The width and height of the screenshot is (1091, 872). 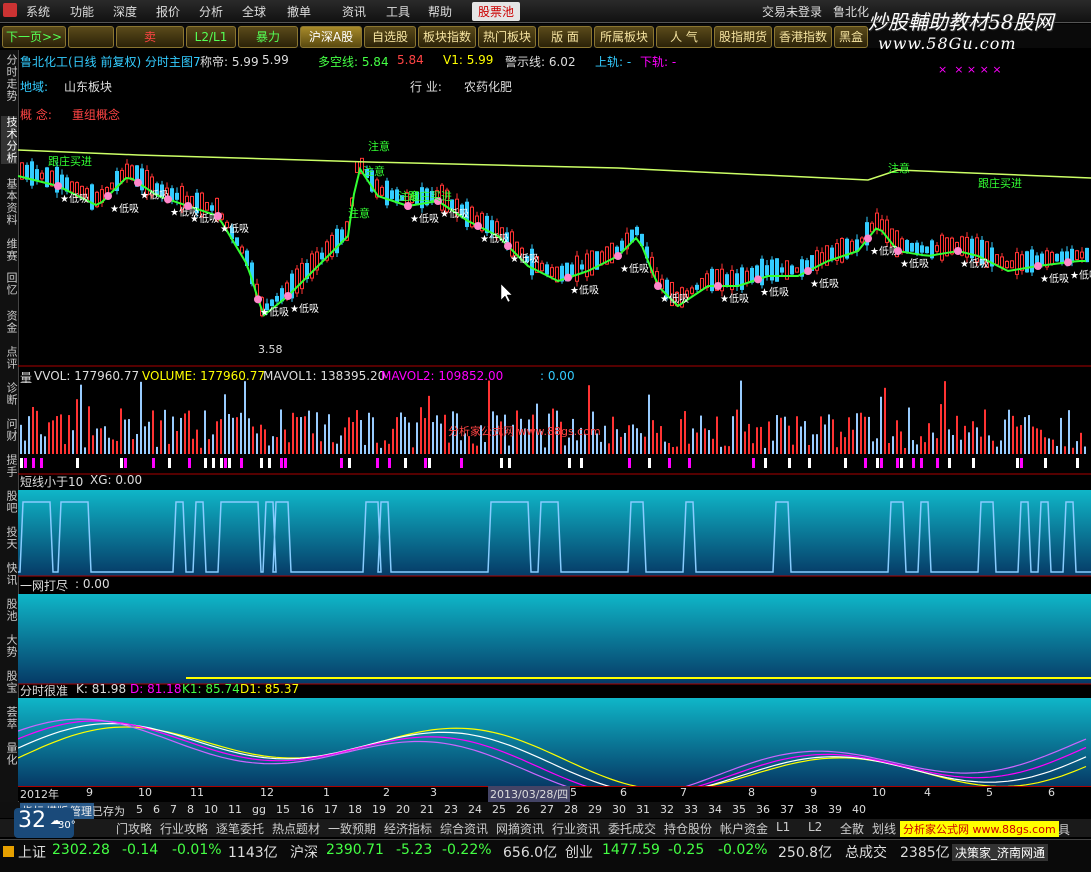 What do you see at coordinates (576, 828) in the screenshot?
I see `function-tab: 行业资讯` at bounding box center [576, 828].